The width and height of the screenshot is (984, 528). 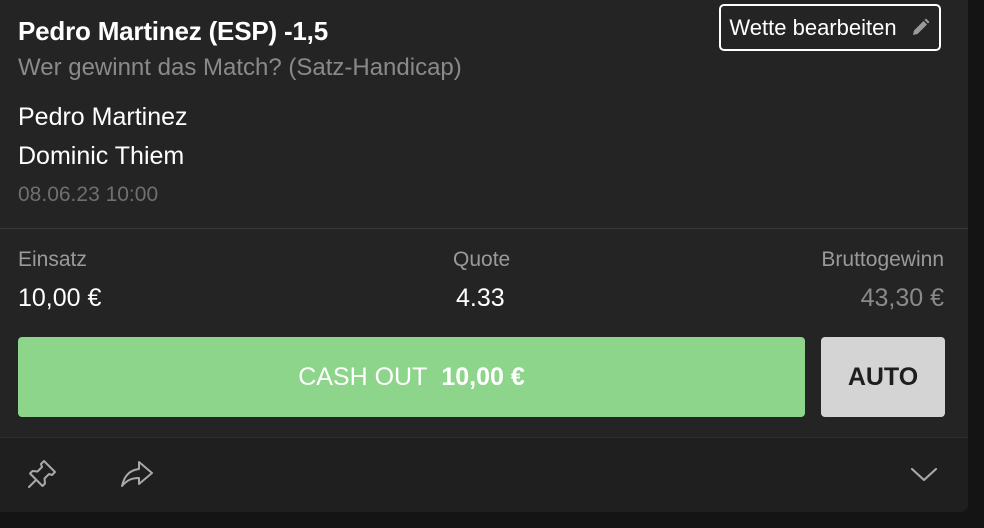 What do you see at coordinates (483, 376) in the screenshot?
I see `cash-out-amount: 10,00 €` at bounding box center [483, 376].